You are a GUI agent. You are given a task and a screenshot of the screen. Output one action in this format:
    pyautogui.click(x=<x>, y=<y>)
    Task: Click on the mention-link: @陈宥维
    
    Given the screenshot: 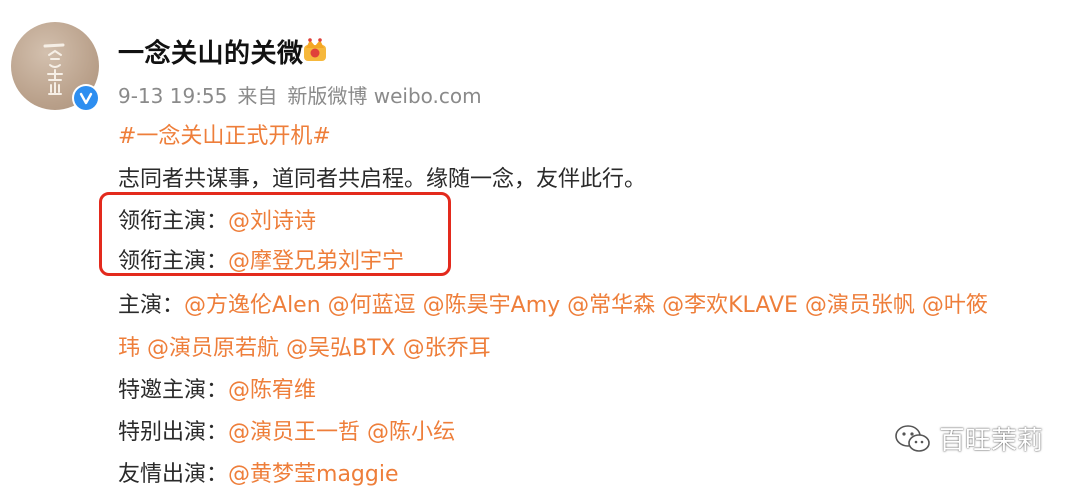 What is the action you would take?
    pyautogui.click(x=272, y=390)
    